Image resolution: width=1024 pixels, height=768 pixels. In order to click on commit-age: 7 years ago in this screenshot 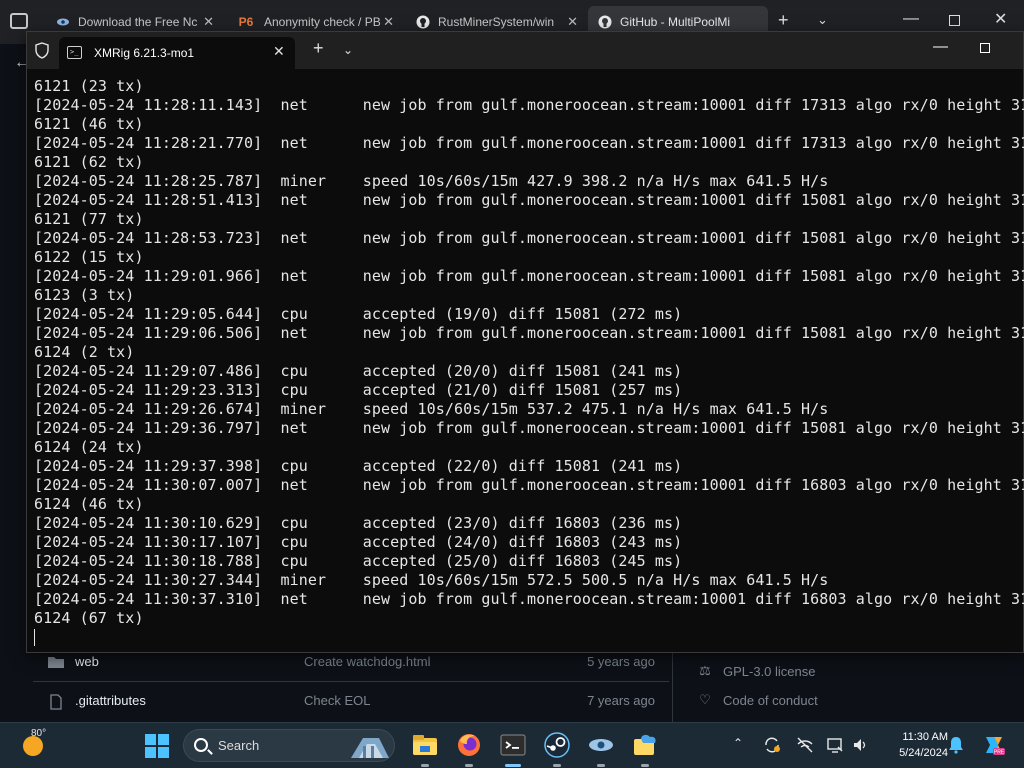, I will do `click(621, 700)`.